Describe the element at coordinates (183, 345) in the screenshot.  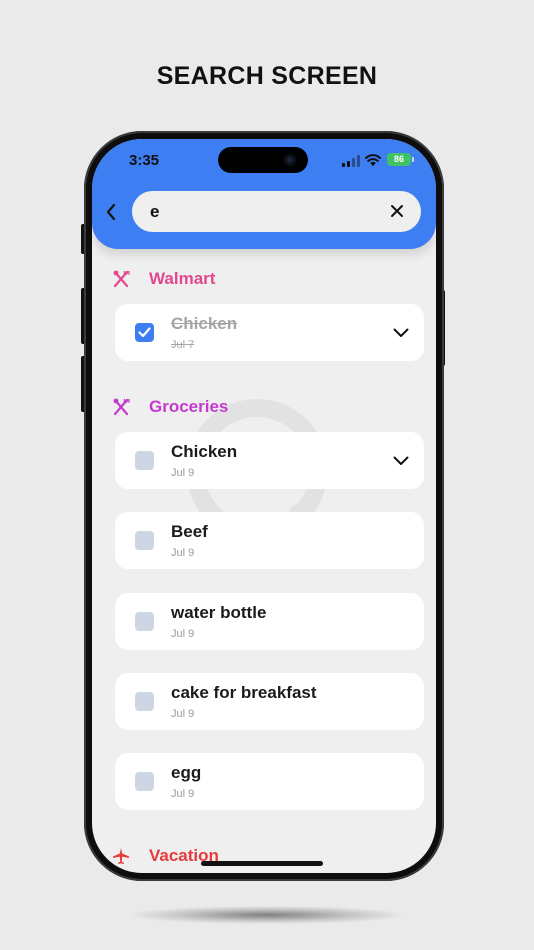
I see `item-date: Jul 7` at that location.